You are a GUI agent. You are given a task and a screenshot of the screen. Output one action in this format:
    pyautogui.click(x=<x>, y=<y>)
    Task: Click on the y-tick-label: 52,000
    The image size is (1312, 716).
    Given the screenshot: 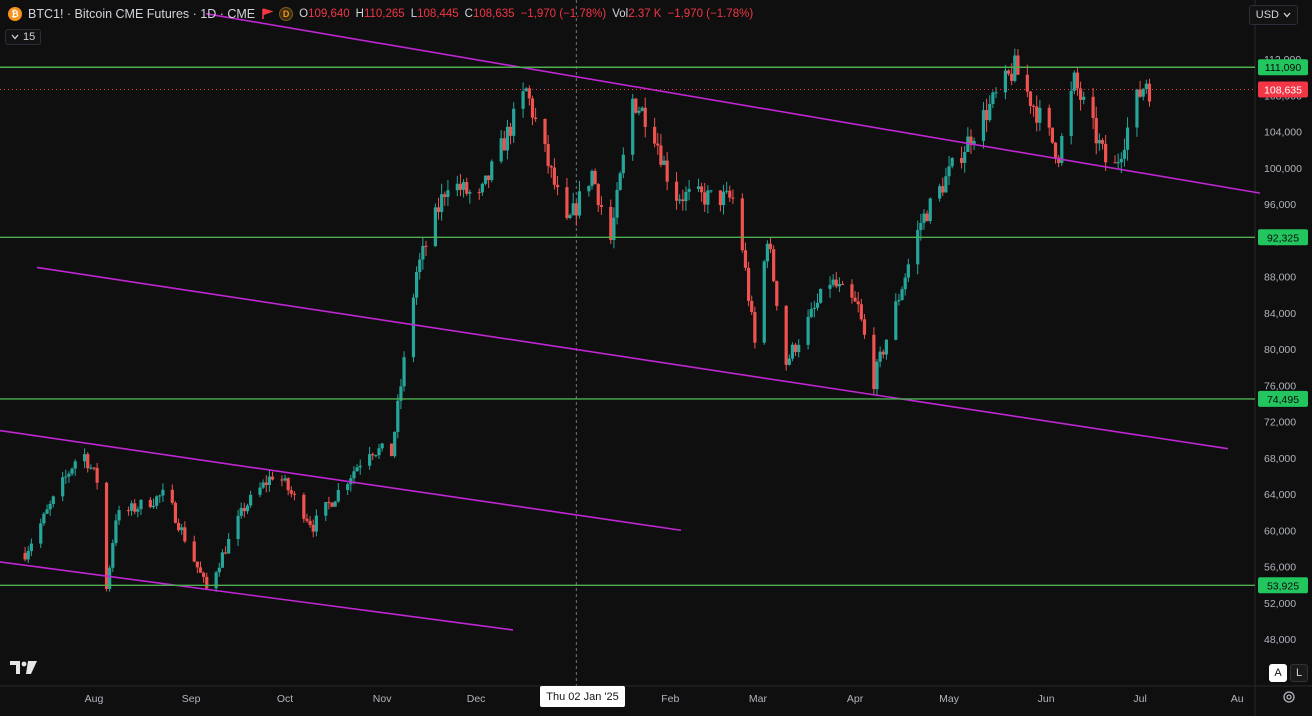 What is the action you would take?
    pyautogui.click(x=1280, y=604)
    